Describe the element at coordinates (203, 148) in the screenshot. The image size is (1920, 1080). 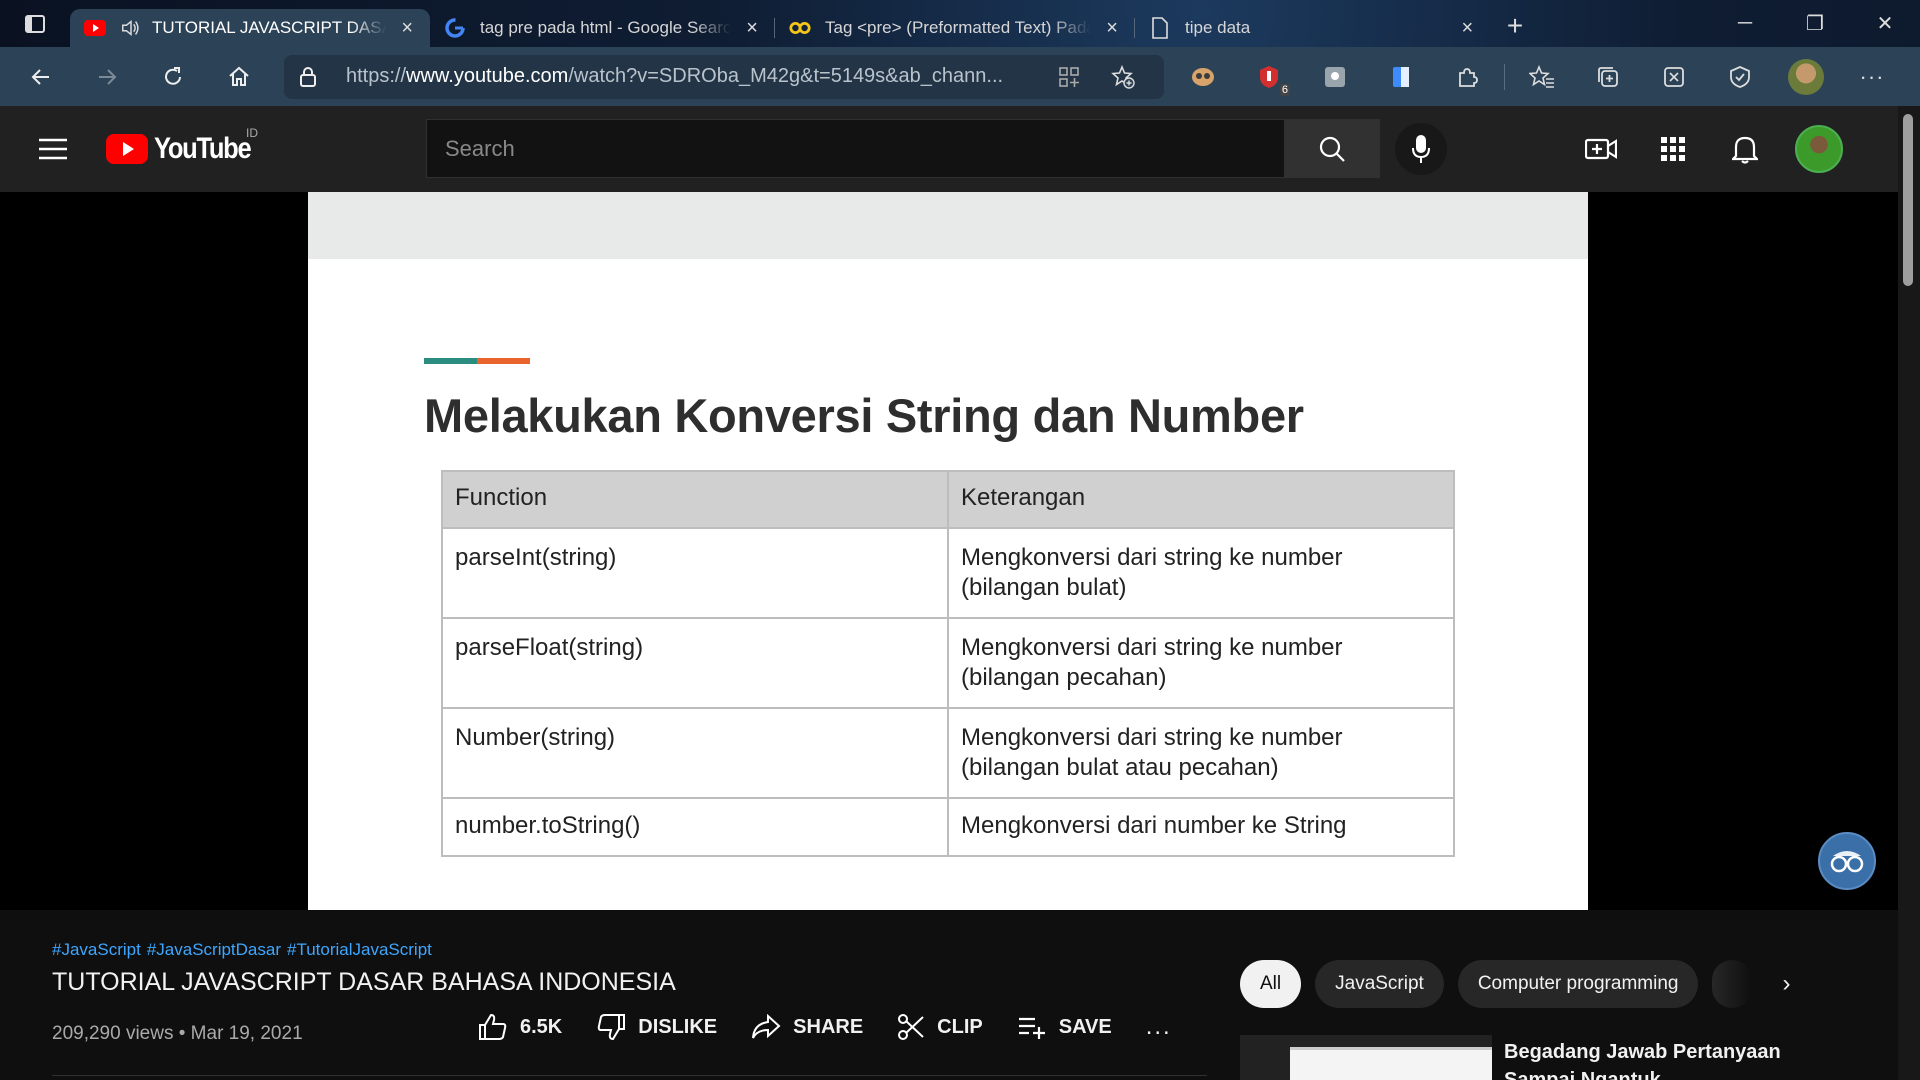
I see `youtube-wordmark: YouTube` at that location.